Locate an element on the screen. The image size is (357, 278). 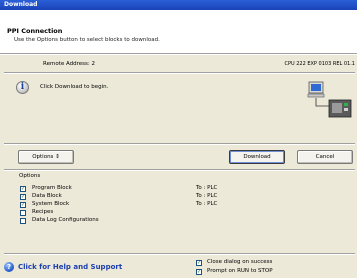
prompt-stop-label: Prompt on RUN to STOP is located at coordinates (240, 271).